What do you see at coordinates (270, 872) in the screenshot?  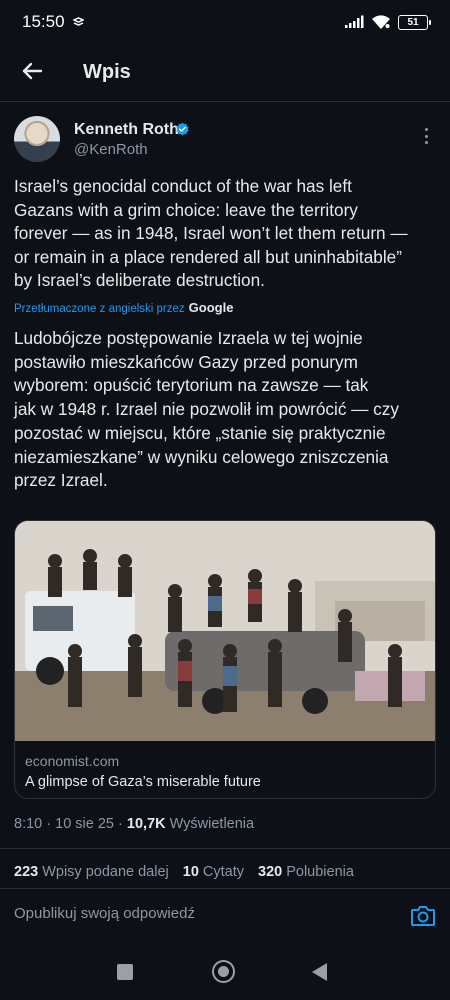 I see `likes-count: 320` at bounding box center [270, 872].